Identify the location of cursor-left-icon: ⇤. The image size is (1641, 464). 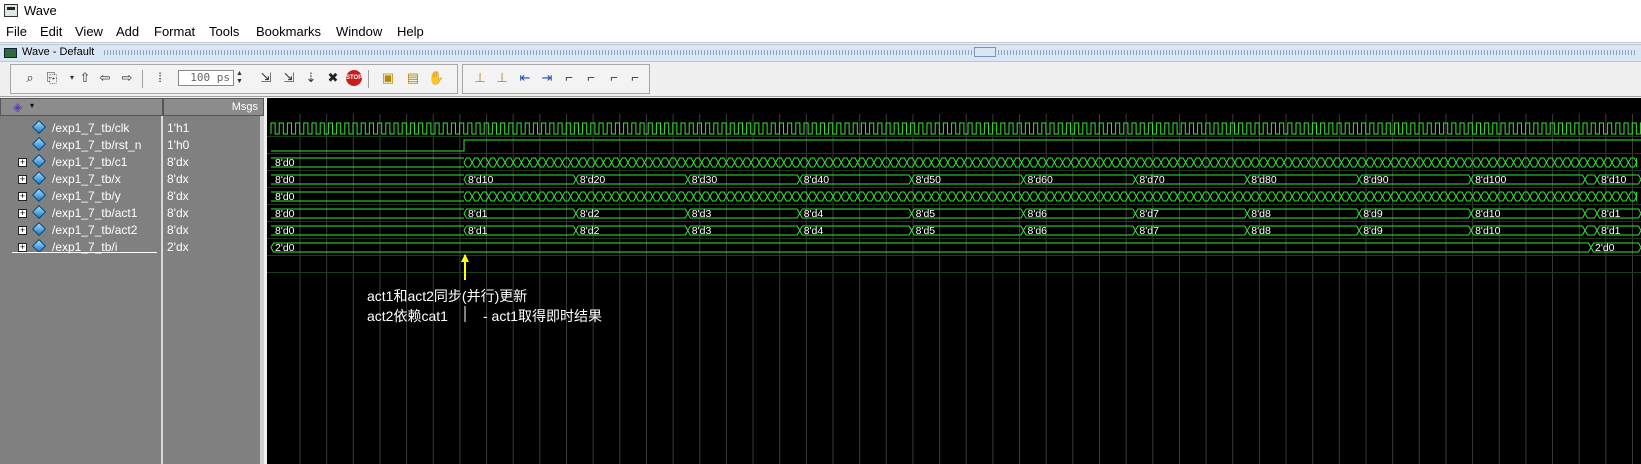
(525, 78).